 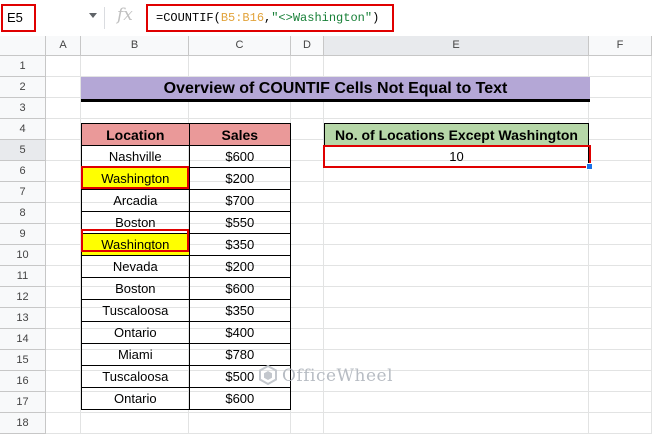 I want to click on row-header-17: 17, so click(x=23, y=402).